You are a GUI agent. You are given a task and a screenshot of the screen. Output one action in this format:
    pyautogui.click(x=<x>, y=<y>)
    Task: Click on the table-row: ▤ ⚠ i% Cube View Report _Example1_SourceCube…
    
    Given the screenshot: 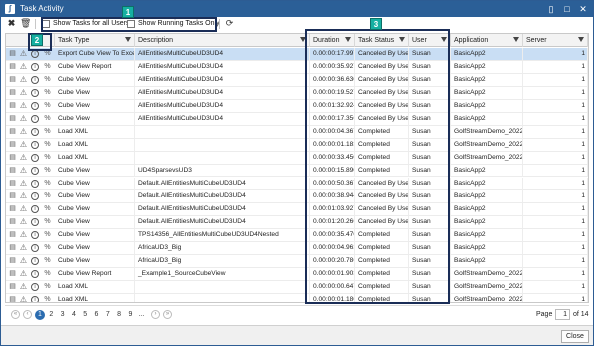 What is the action you would take?
    pyautogui.click(x=297, y=275)
    